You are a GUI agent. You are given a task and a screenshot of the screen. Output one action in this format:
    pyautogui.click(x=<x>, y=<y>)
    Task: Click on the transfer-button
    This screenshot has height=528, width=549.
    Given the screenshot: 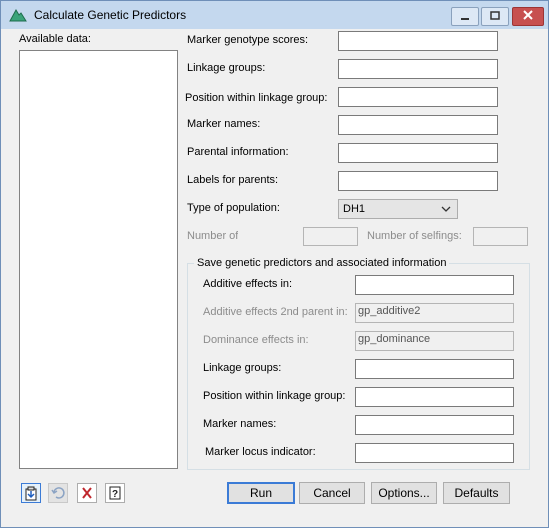 What is the action you would take?
    pyautogui.click(x=31, y=493)
    